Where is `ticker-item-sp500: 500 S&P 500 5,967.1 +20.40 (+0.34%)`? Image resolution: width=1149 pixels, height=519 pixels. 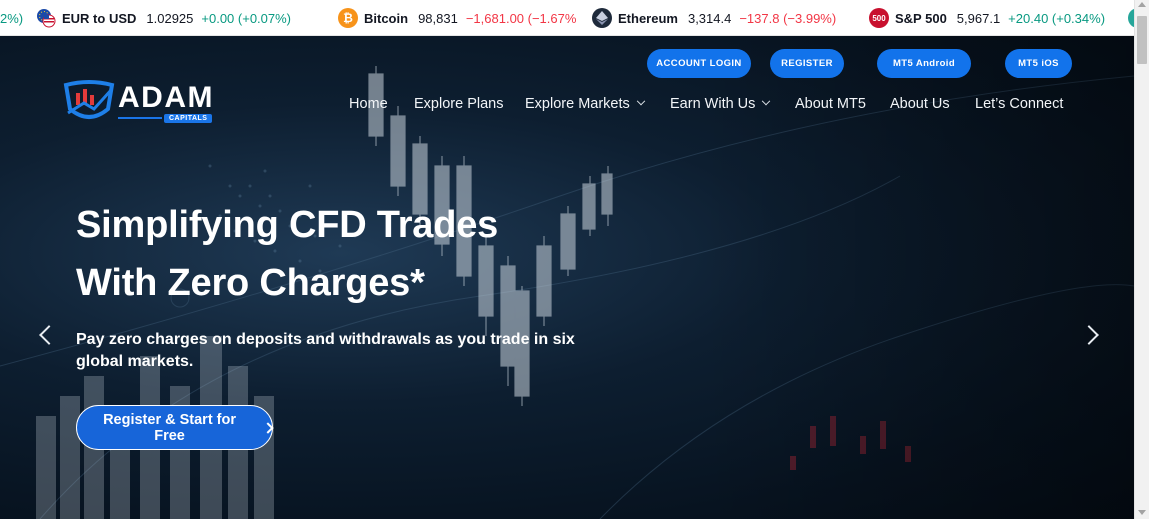 ticker-item-sp500: 500 S&P 500 5,967.1 +20.40 (+0.34%) is located at coordinates (987, 17).